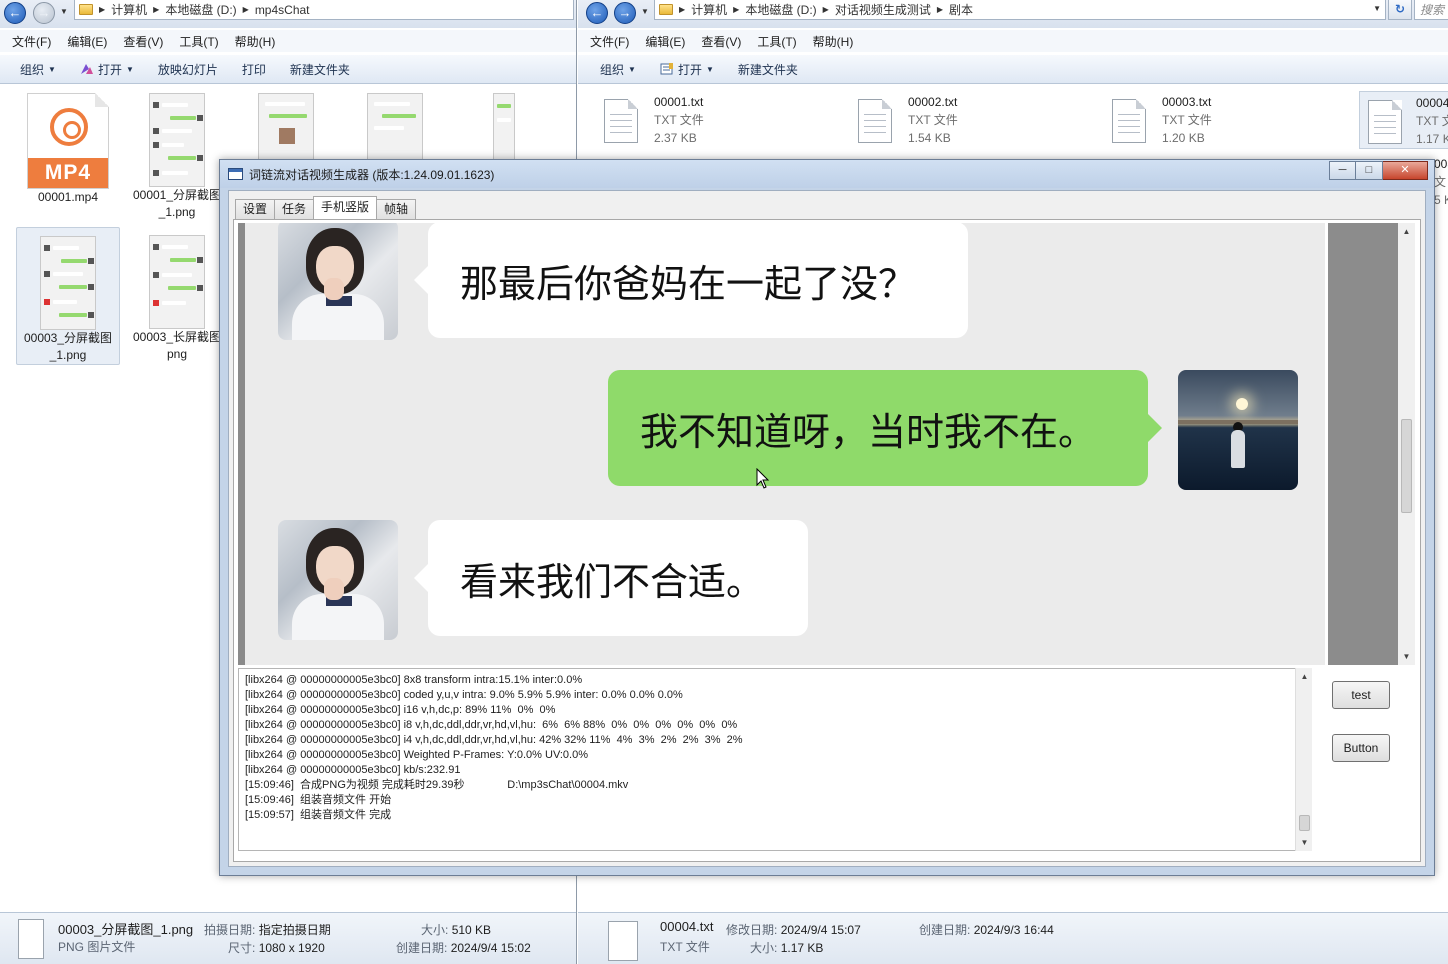 The height and width of the screenshot is (964, 1448). I want to click on tab-phone-portrait: 手机竖版, so click(345, 207).